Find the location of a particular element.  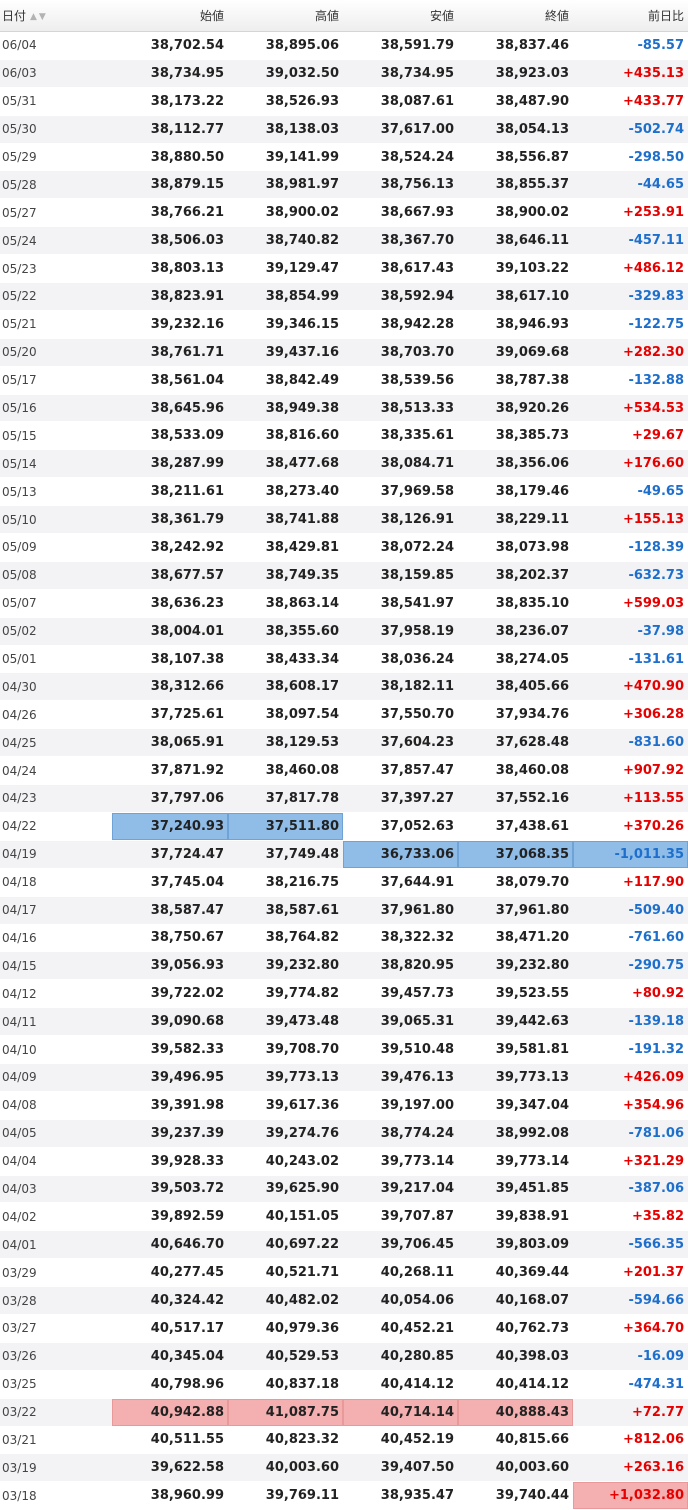

cell-close: 37,961.80 is located at coordinates (515, 910).